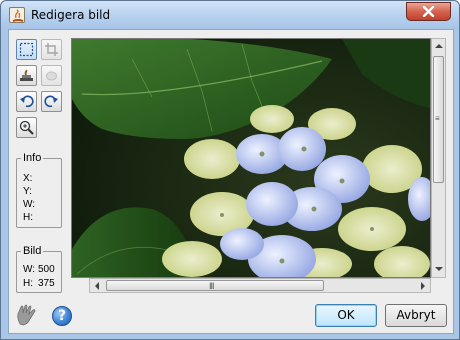 Image resolution: width=460 pixels, height=340 pixels. Describe the element at coordinates (46, 283) in the screenshot. I see `image-height-value: 375` at that location.